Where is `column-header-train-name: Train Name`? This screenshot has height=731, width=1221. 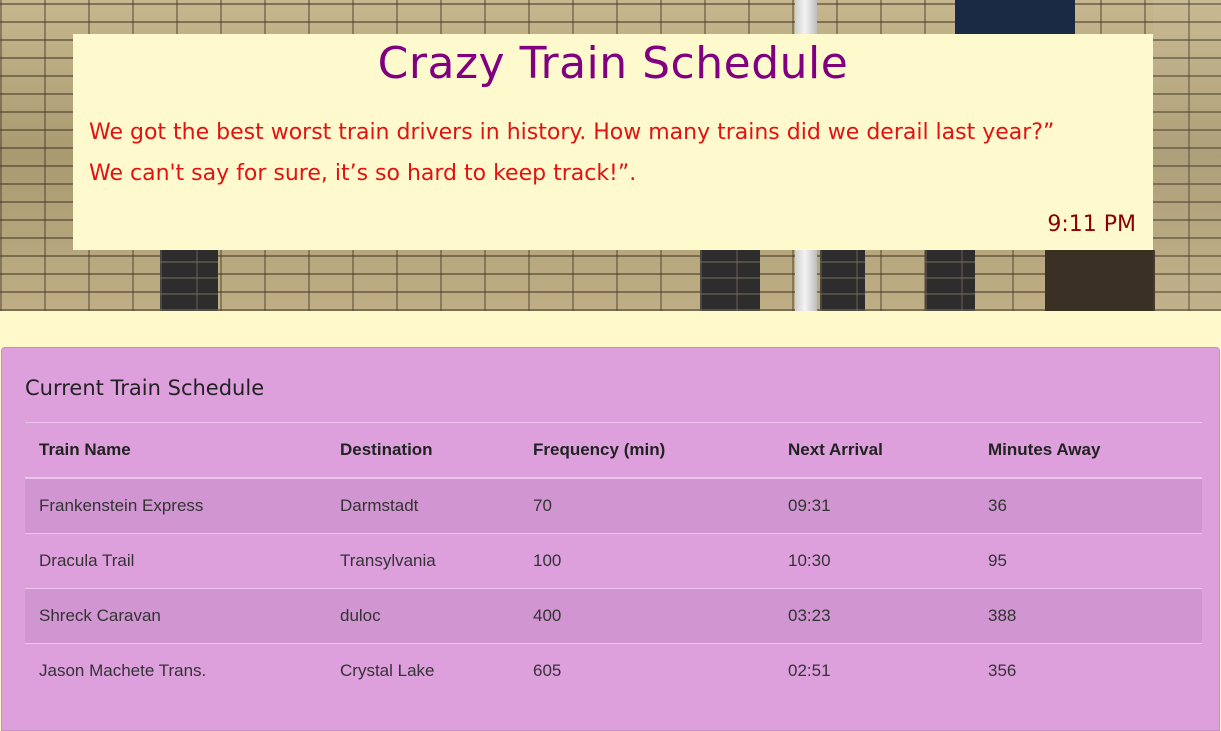
column-header-train-name: Train Name is located at coordinates (85, 449).